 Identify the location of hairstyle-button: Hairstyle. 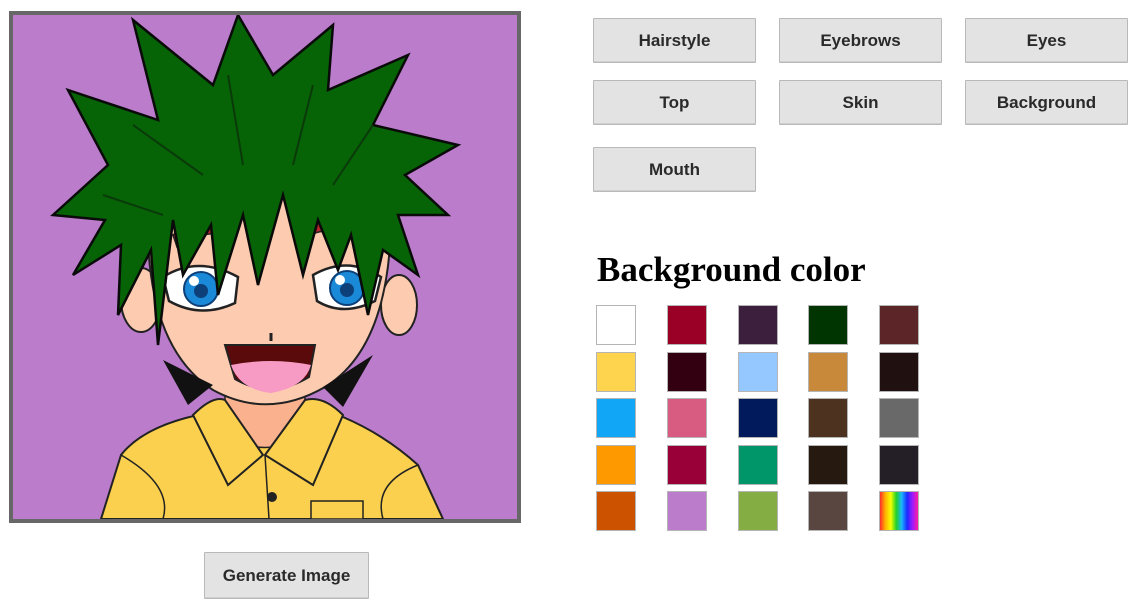
(674, 40).